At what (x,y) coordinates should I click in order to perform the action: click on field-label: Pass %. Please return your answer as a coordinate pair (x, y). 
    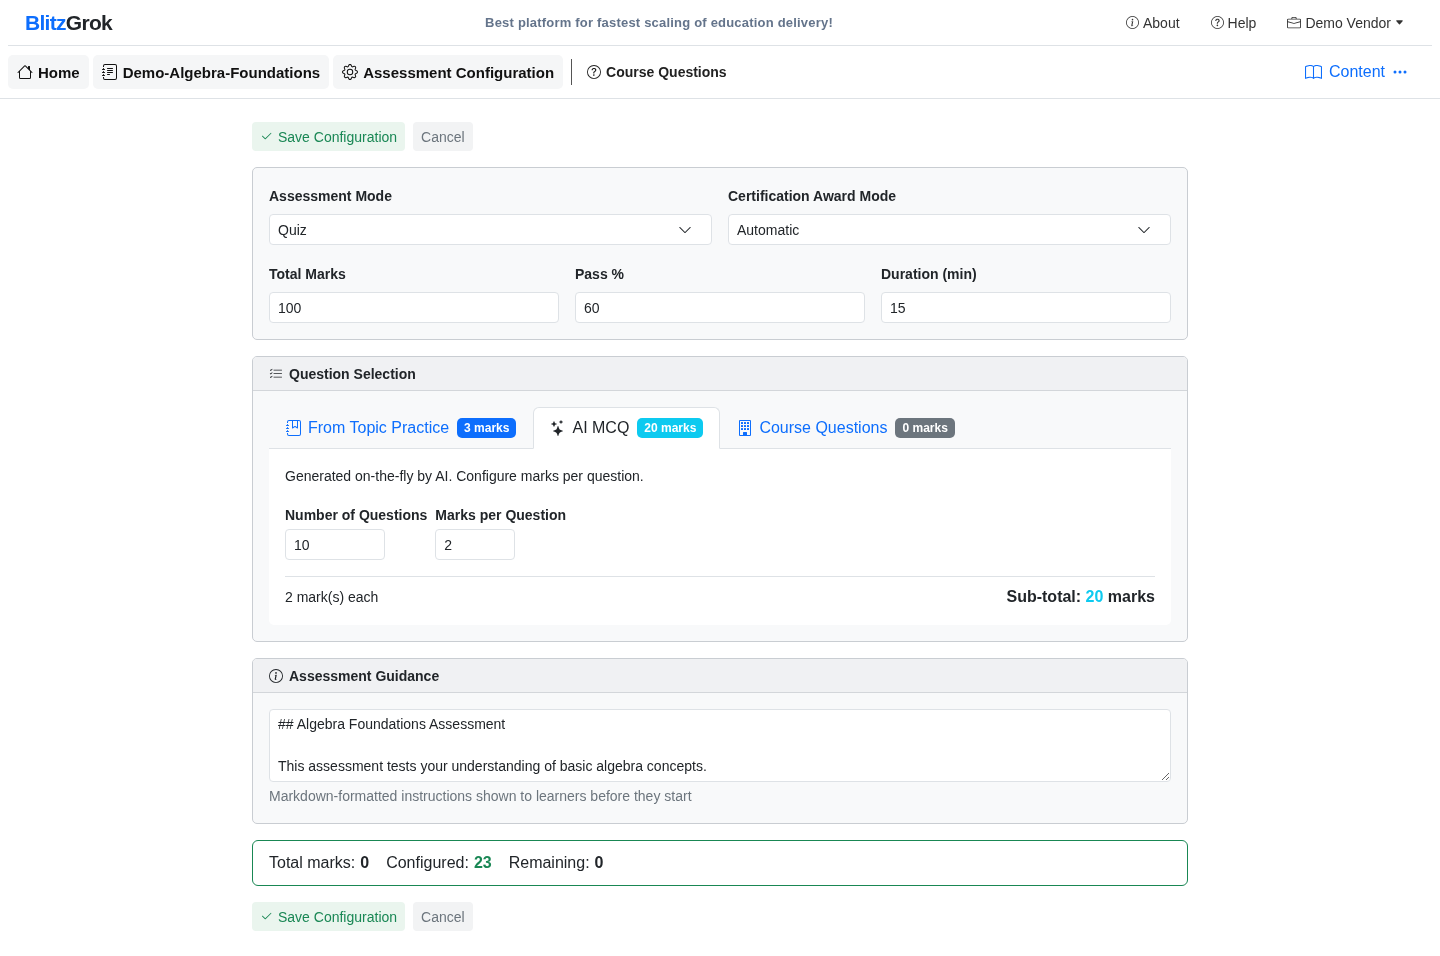
    Looking at the image, I should click on (600, 274).